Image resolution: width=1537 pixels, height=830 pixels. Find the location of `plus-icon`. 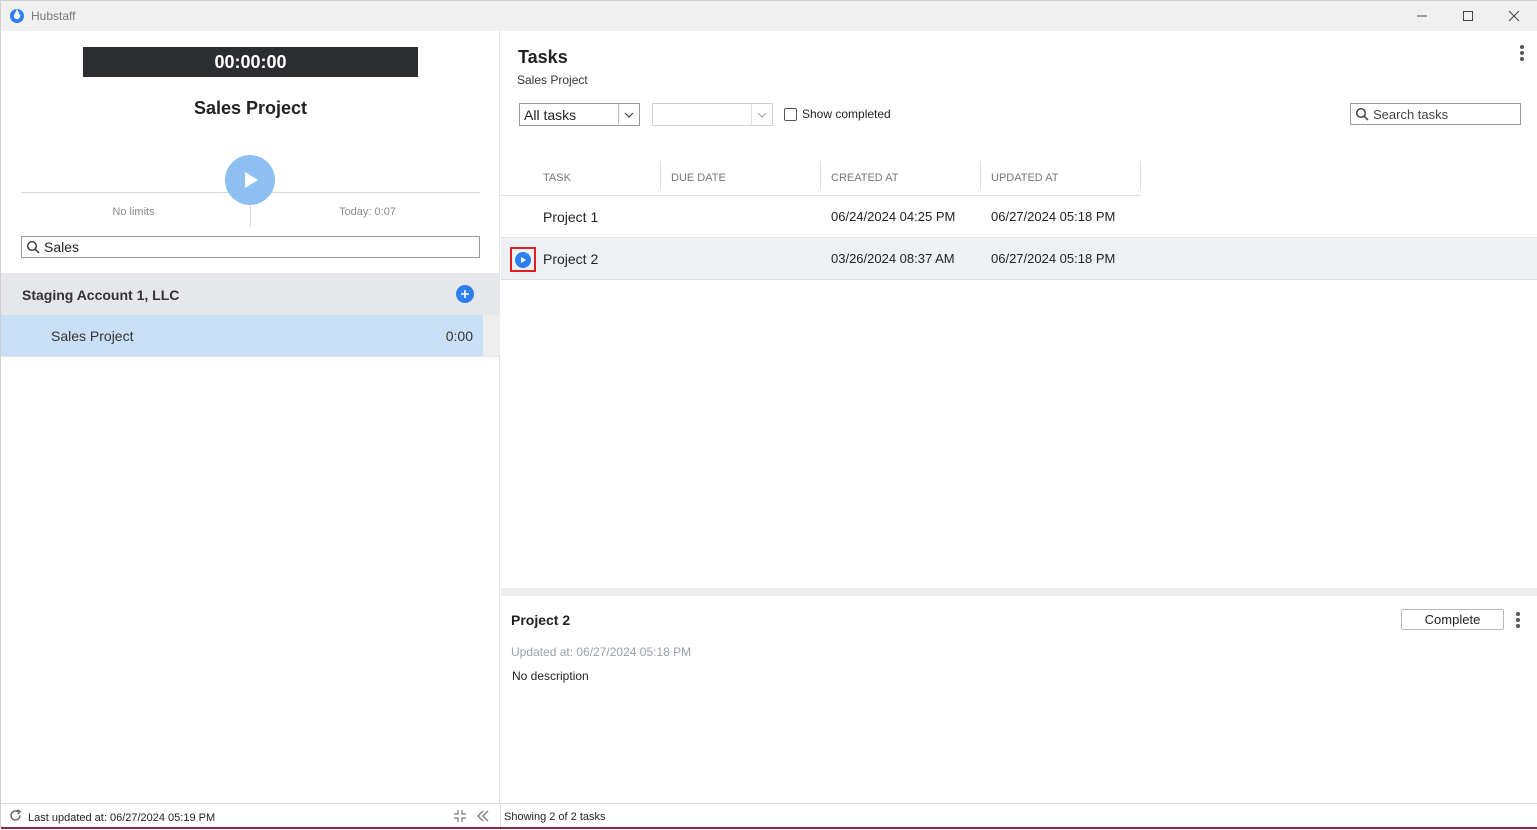

plus-icon is located at coordinates (465, 294).